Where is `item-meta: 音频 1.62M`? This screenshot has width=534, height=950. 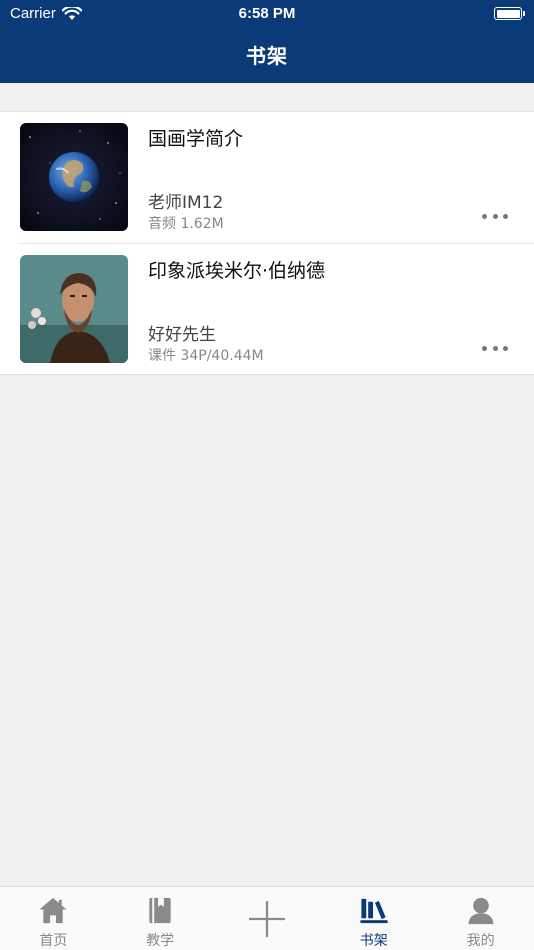
item-meta: 音频 1.62M is located at coordinates (186, 224).